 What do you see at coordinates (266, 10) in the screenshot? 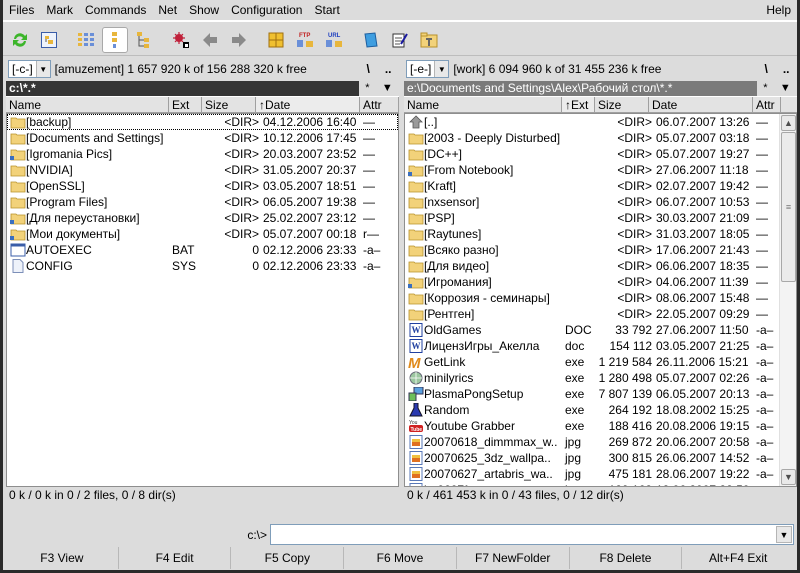
I see `menu-configuration: Configuration` at bounding box center [266, 10].